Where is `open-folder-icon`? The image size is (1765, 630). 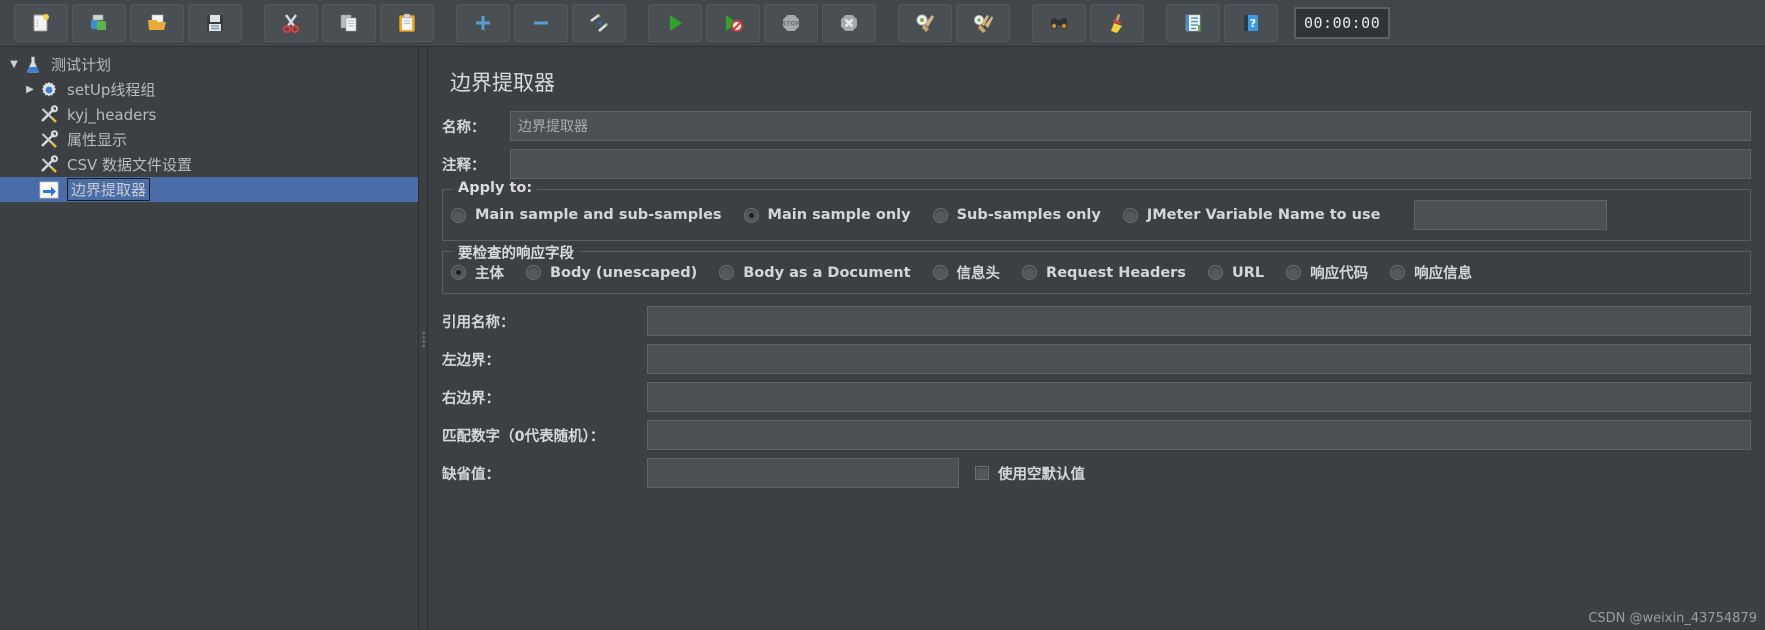 open-folder-icon is located at coordinates (157, 23).